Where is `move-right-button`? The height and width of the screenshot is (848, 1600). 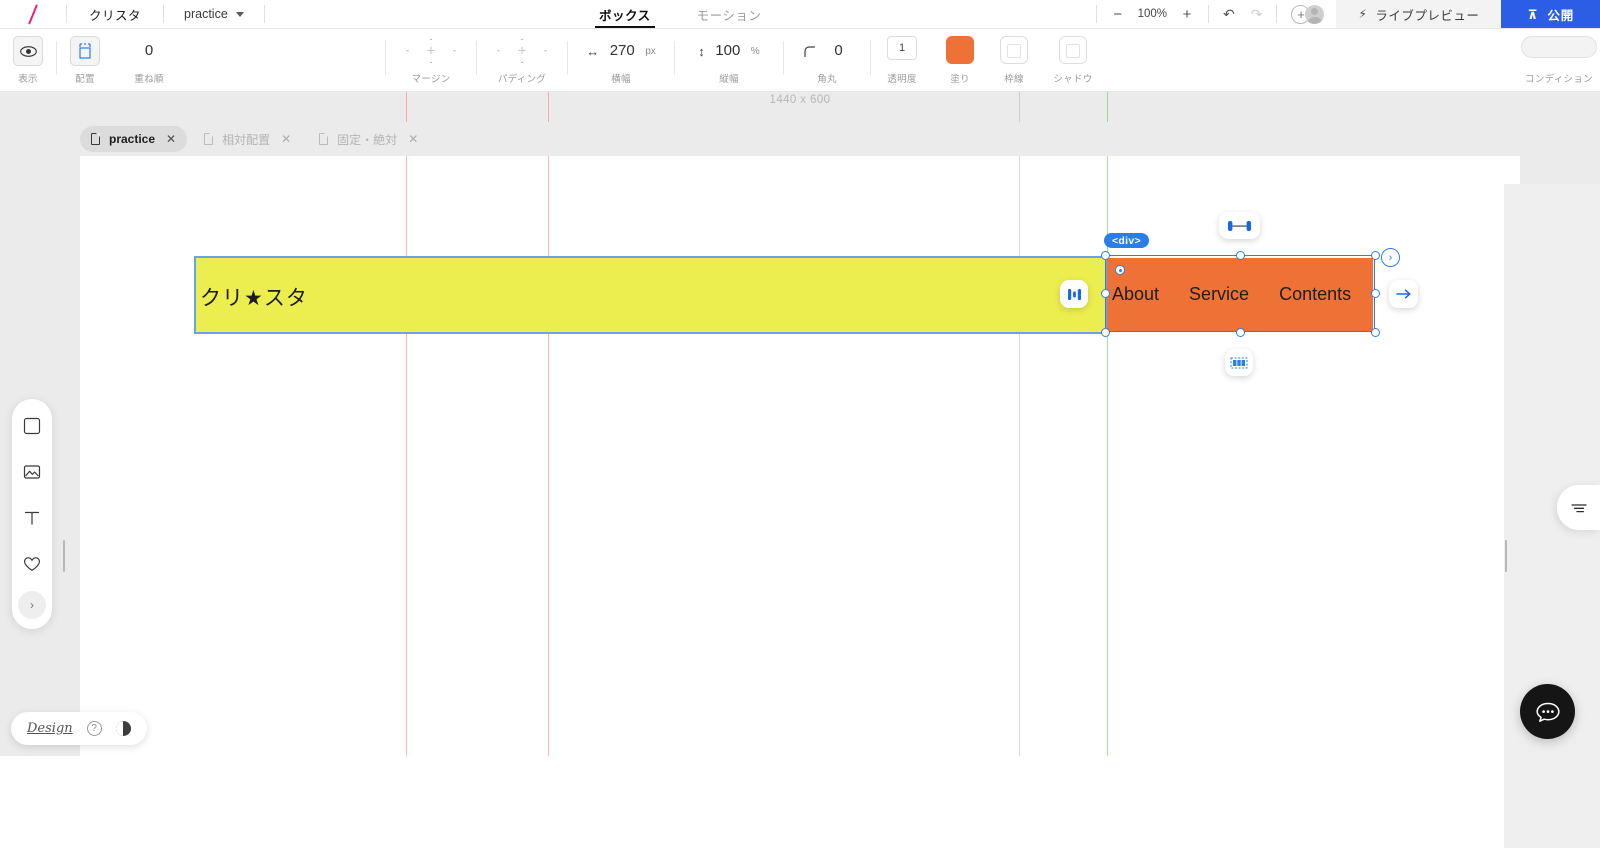 move-right-button is located at coordinates (1403, 294).